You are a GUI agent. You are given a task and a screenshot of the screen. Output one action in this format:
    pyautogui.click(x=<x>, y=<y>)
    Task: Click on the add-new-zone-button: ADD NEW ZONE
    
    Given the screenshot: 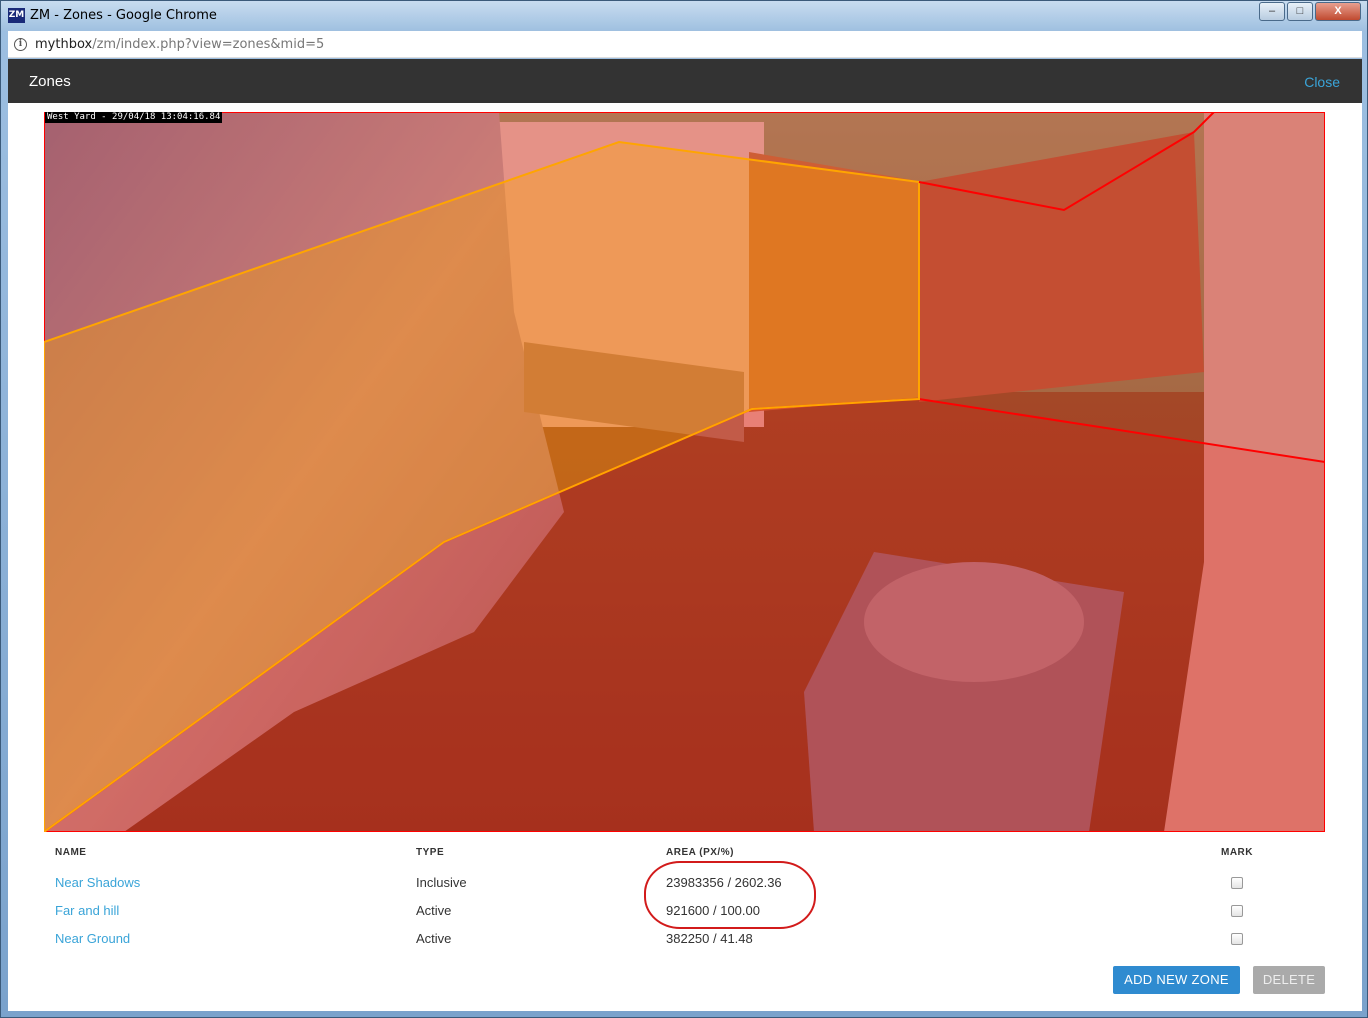 What is the action you would take?
    pyautogui.click(x=1176, y=980)
    